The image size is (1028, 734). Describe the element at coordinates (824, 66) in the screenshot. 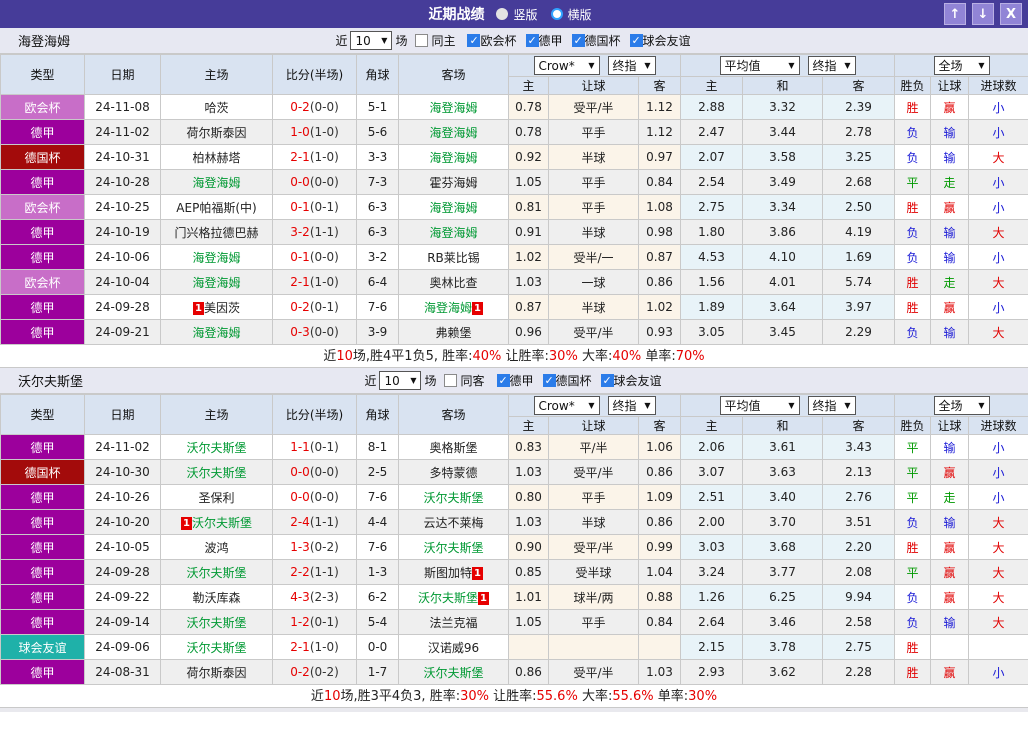

I see `avg-stage-value: 终指` at that location.